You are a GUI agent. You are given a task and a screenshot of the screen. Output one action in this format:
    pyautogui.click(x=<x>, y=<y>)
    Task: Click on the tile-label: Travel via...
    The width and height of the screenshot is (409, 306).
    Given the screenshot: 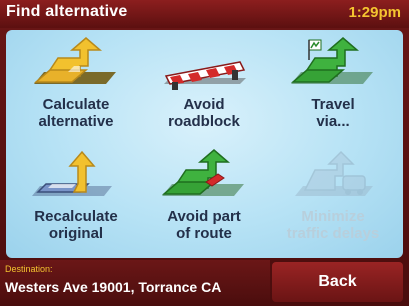 What is the action you would take?
    pyautogui.click(x=333, y=113)
    